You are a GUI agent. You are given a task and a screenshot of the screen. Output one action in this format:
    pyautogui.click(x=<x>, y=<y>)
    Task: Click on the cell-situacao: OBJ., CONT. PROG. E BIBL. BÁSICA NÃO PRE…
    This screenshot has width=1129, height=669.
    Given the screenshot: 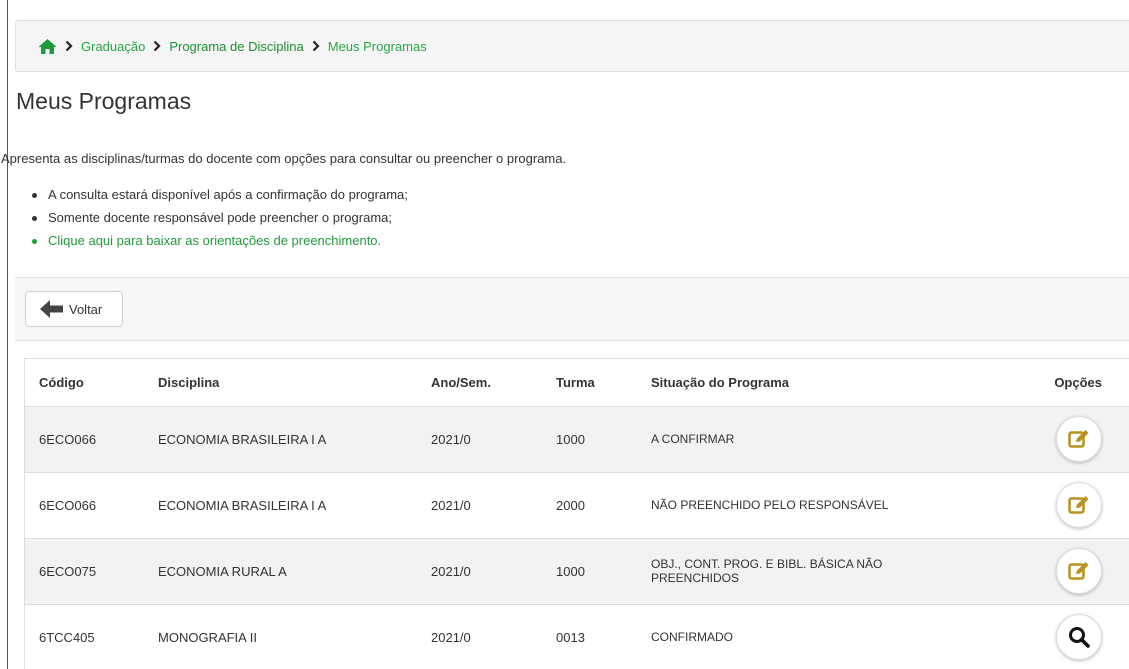 What is the action you would take?
    pyautogui.click(x=767, y=571)
    